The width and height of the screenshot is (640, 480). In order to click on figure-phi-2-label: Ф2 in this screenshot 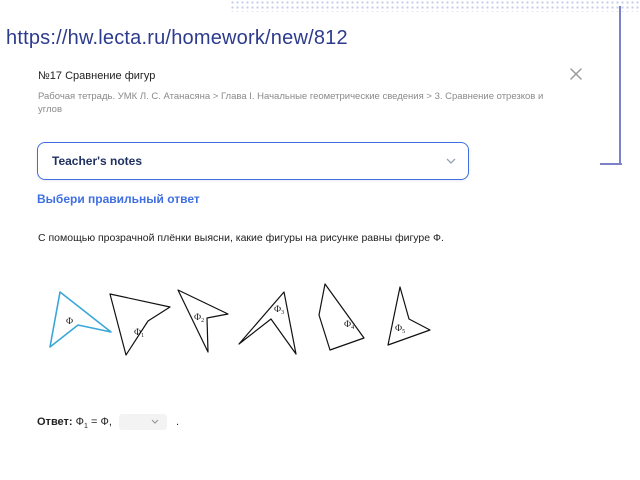, I will do `click(199, 318)`.